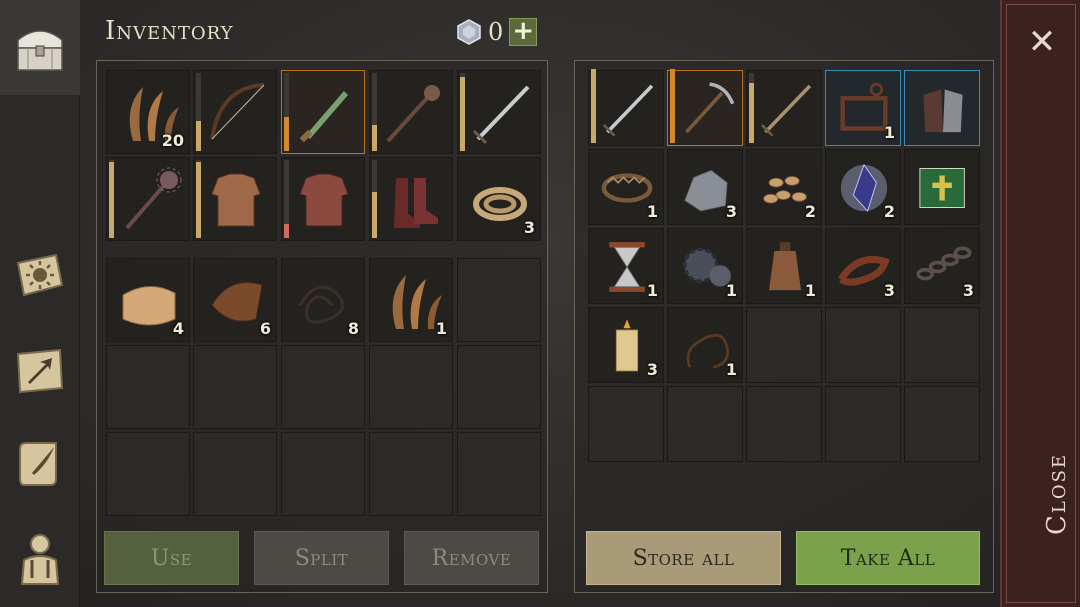 This screenshot has width=1080, height=607. Describe the element at coordinates (471, 558) in the screenshot. I see `remove-button: Remove` at that location.